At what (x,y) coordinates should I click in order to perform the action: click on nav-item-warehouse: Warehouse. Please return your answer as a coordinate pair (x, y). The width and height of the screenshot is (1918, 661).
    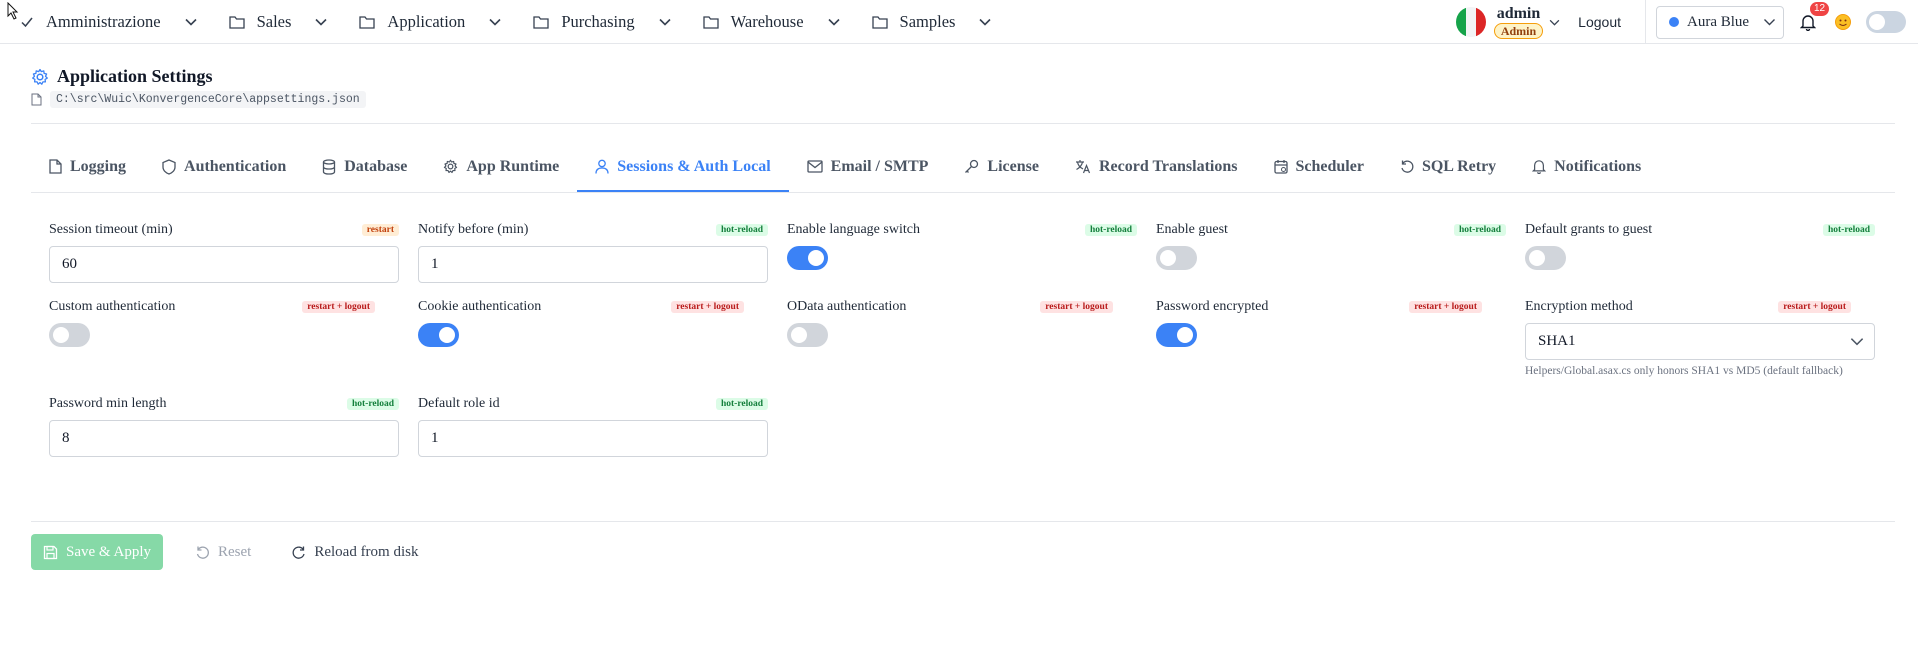
    Looking at the image, I should click on (771, 22).